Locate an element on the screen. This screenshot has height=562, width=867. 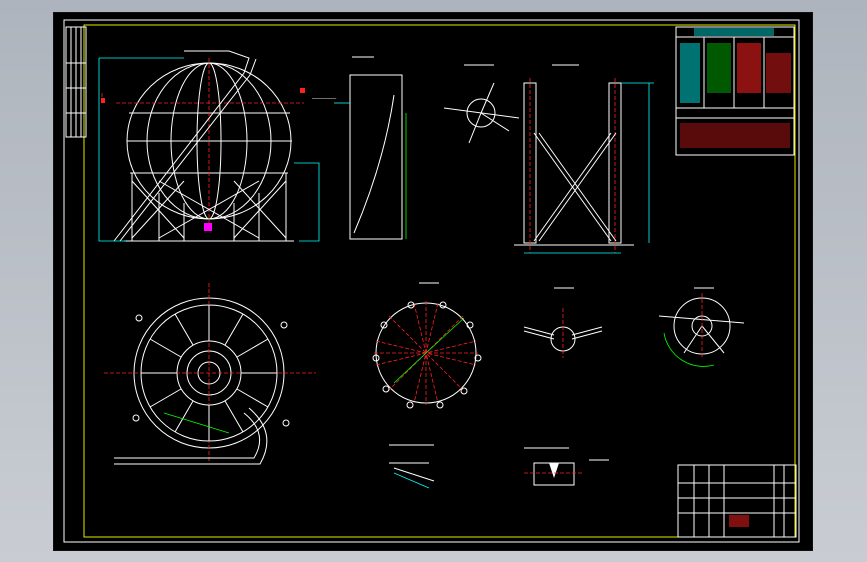
section-hub is located at coordinates (563, 322).